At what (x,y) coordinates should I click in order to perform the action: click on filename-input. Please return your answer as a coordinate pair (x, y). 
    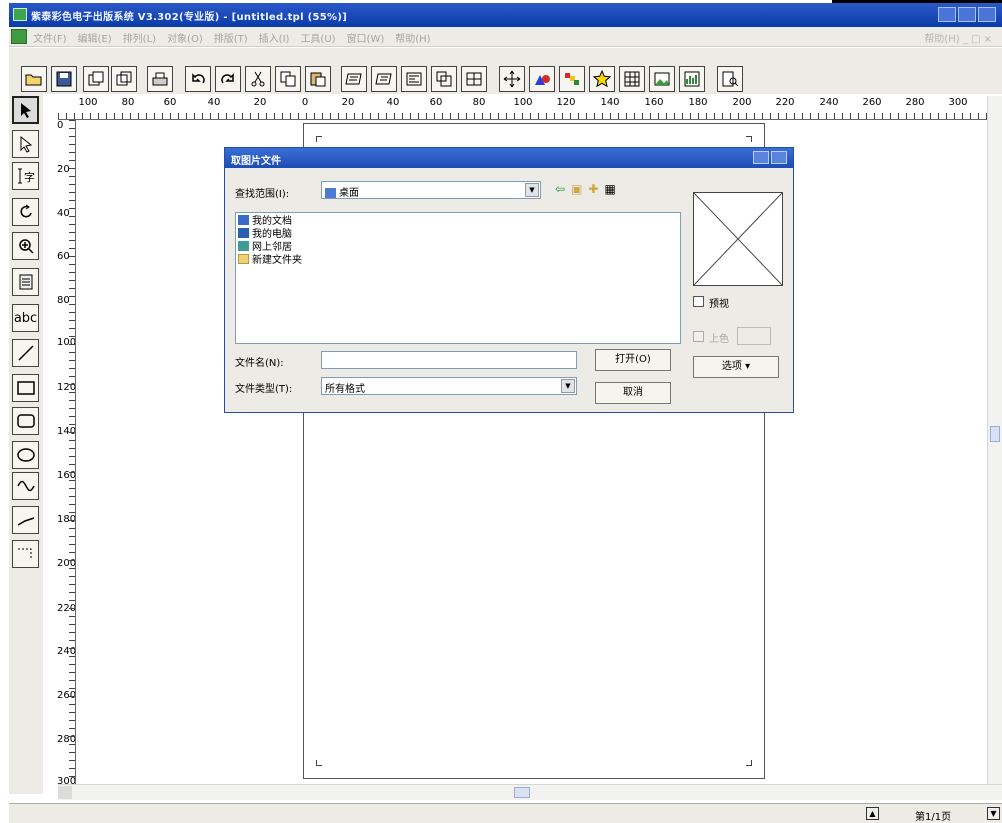
    Looking at the image, I should click on (449, 360).